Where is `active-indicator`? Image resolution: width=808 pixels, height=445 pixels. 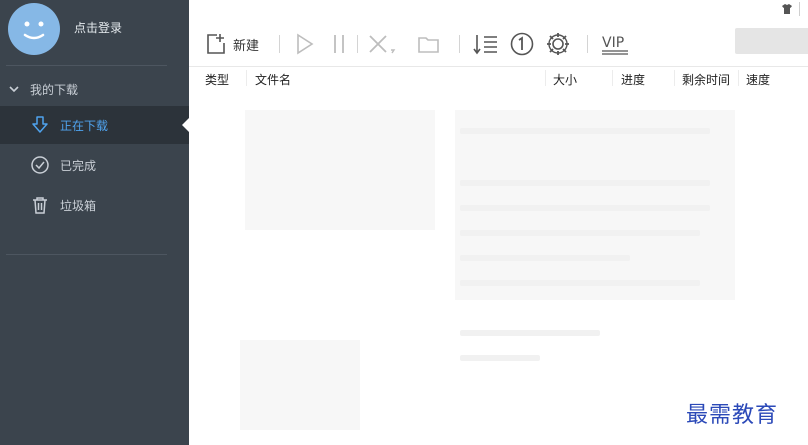
active-indicator is located at coordinates (185, 125).